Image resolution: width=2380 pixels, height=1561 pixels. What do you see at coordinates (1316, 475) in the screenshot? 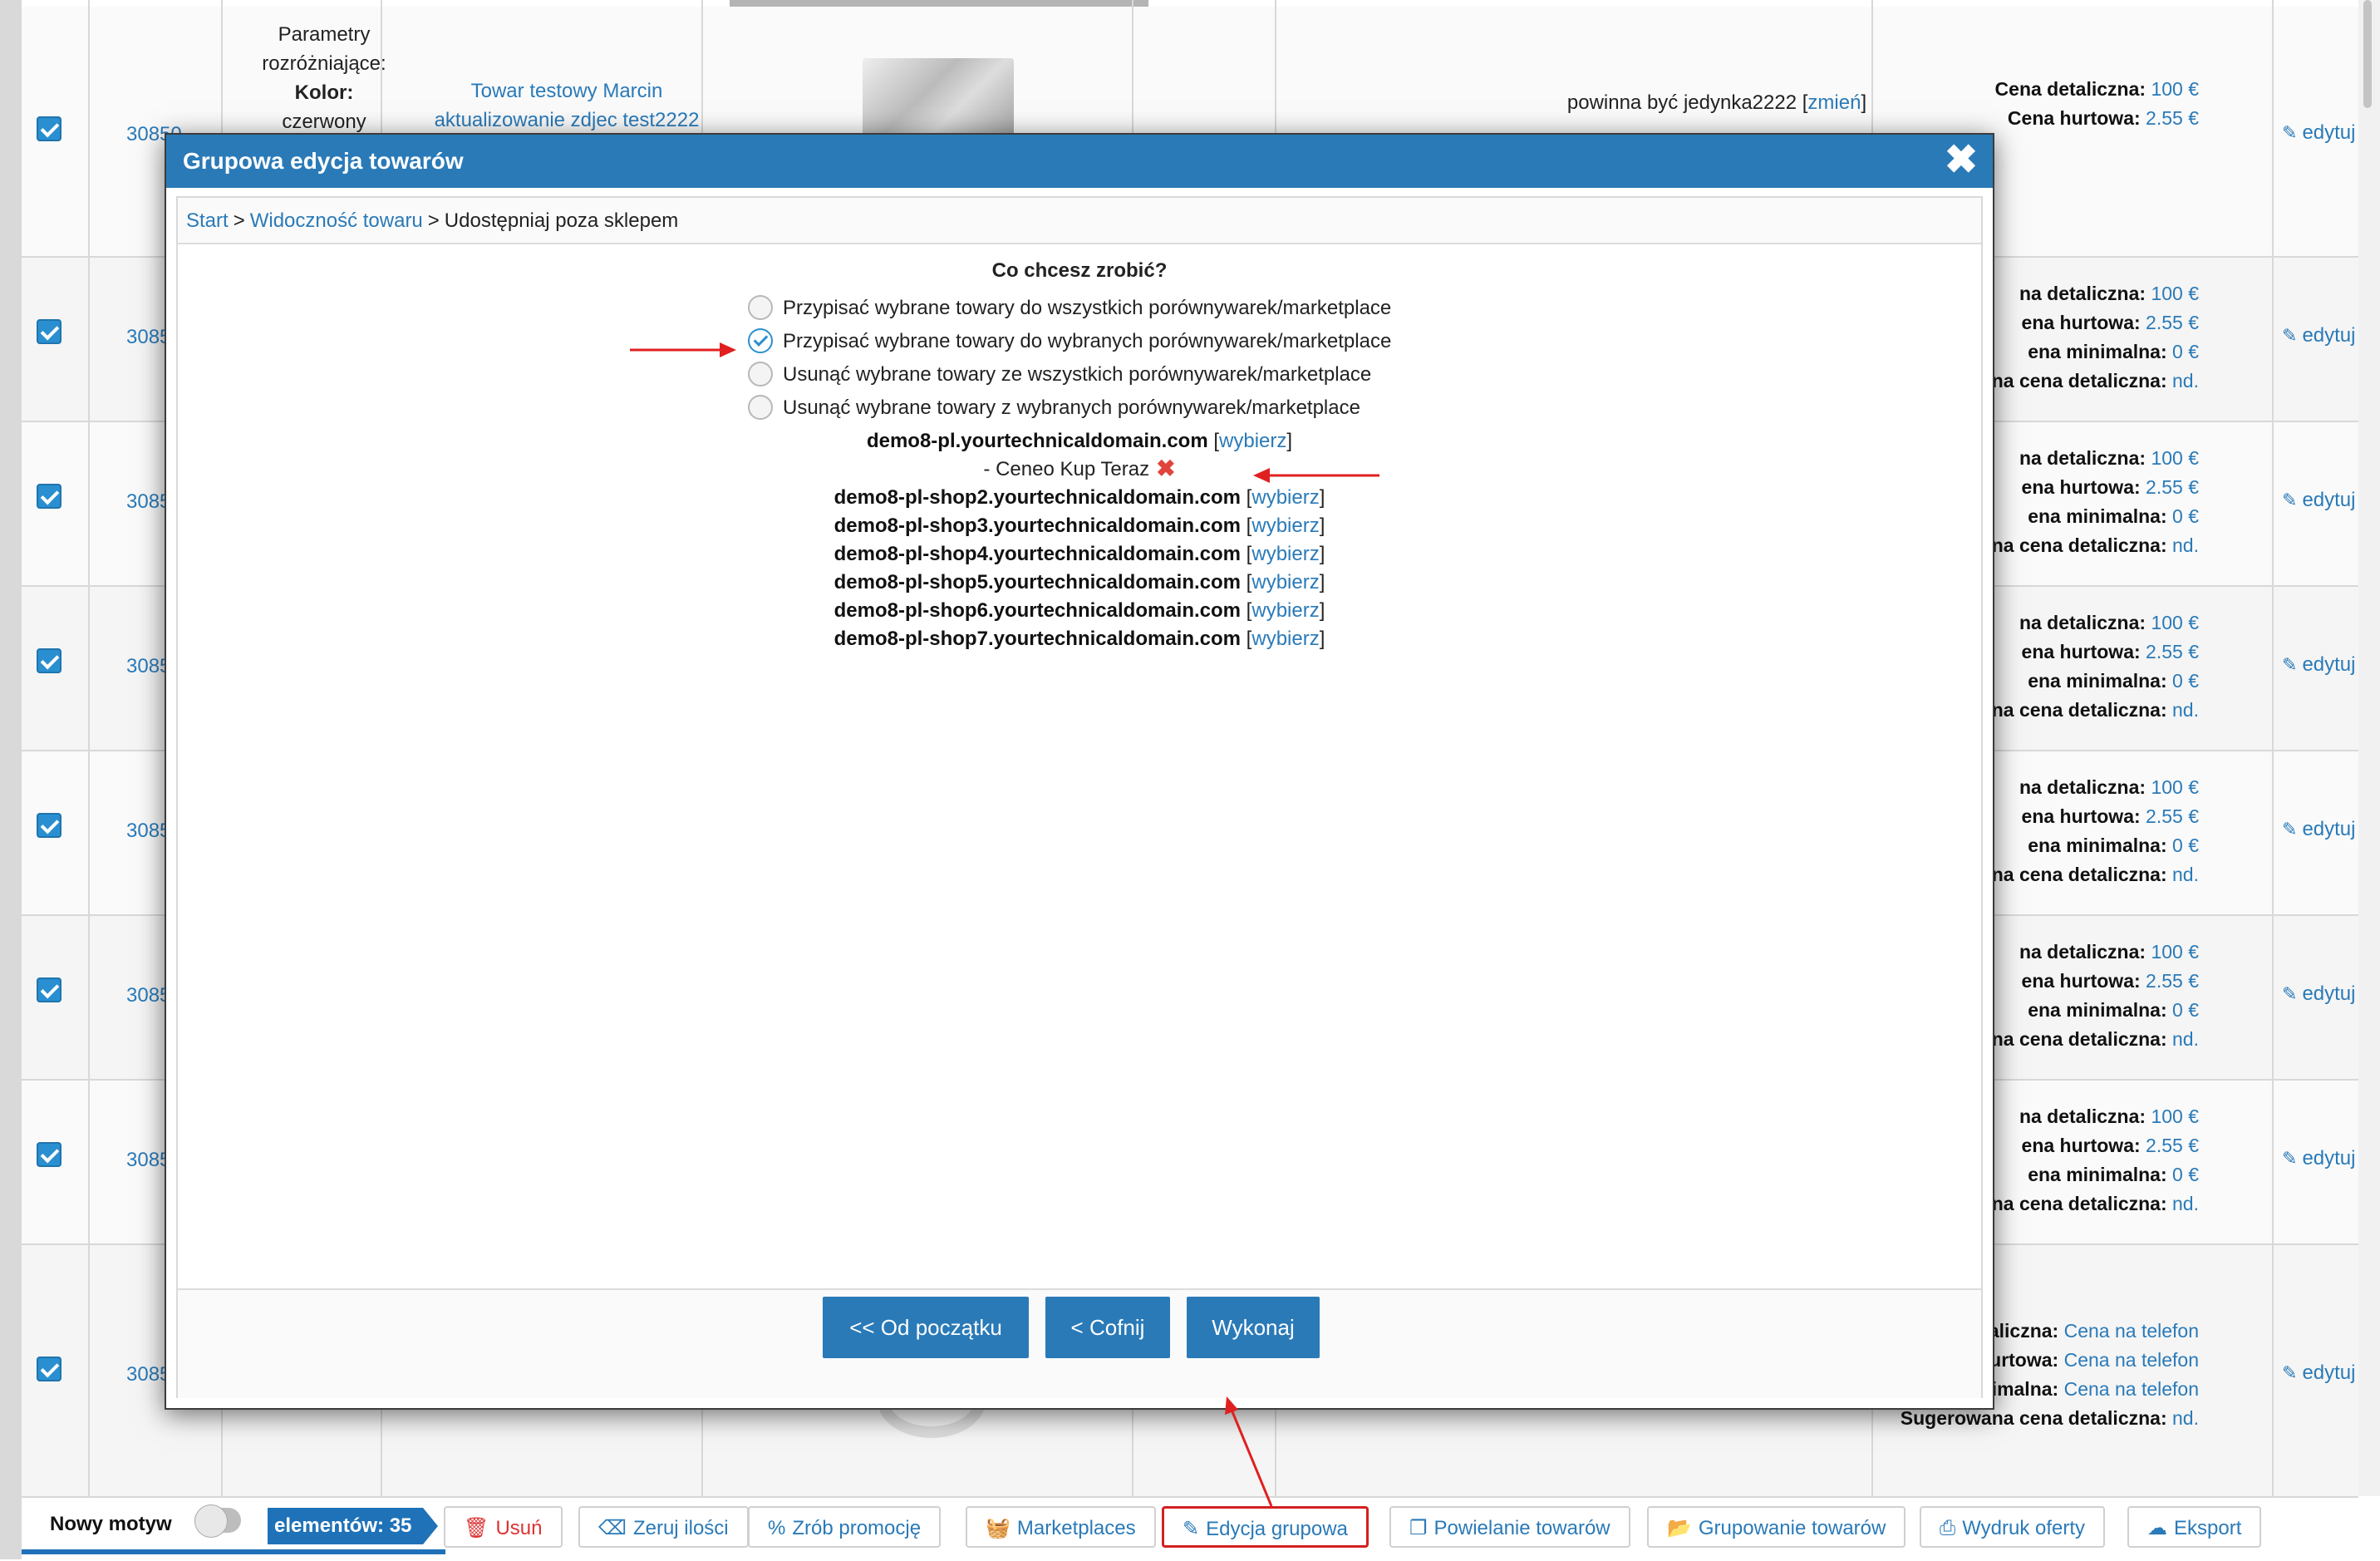
I see `arrow-to-service` at bounding box center [1316, 475].